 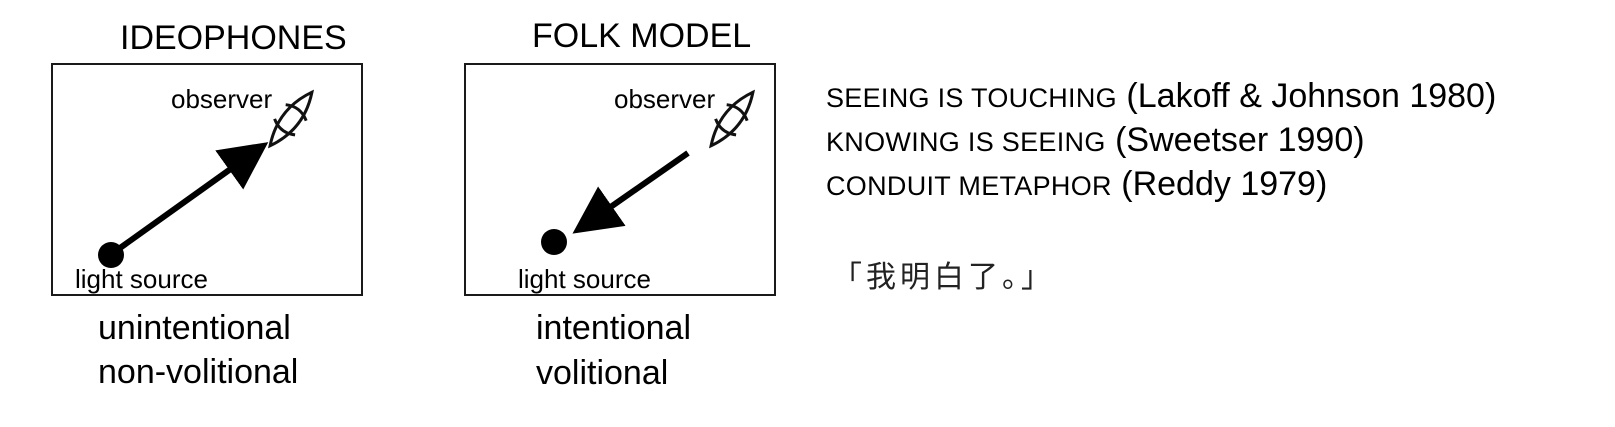 What do you see at coordinates (969, 186) in the screenshot?
I see `metaphor-name: CONDUIT METAPHOR` at bounding box center [969, 186].